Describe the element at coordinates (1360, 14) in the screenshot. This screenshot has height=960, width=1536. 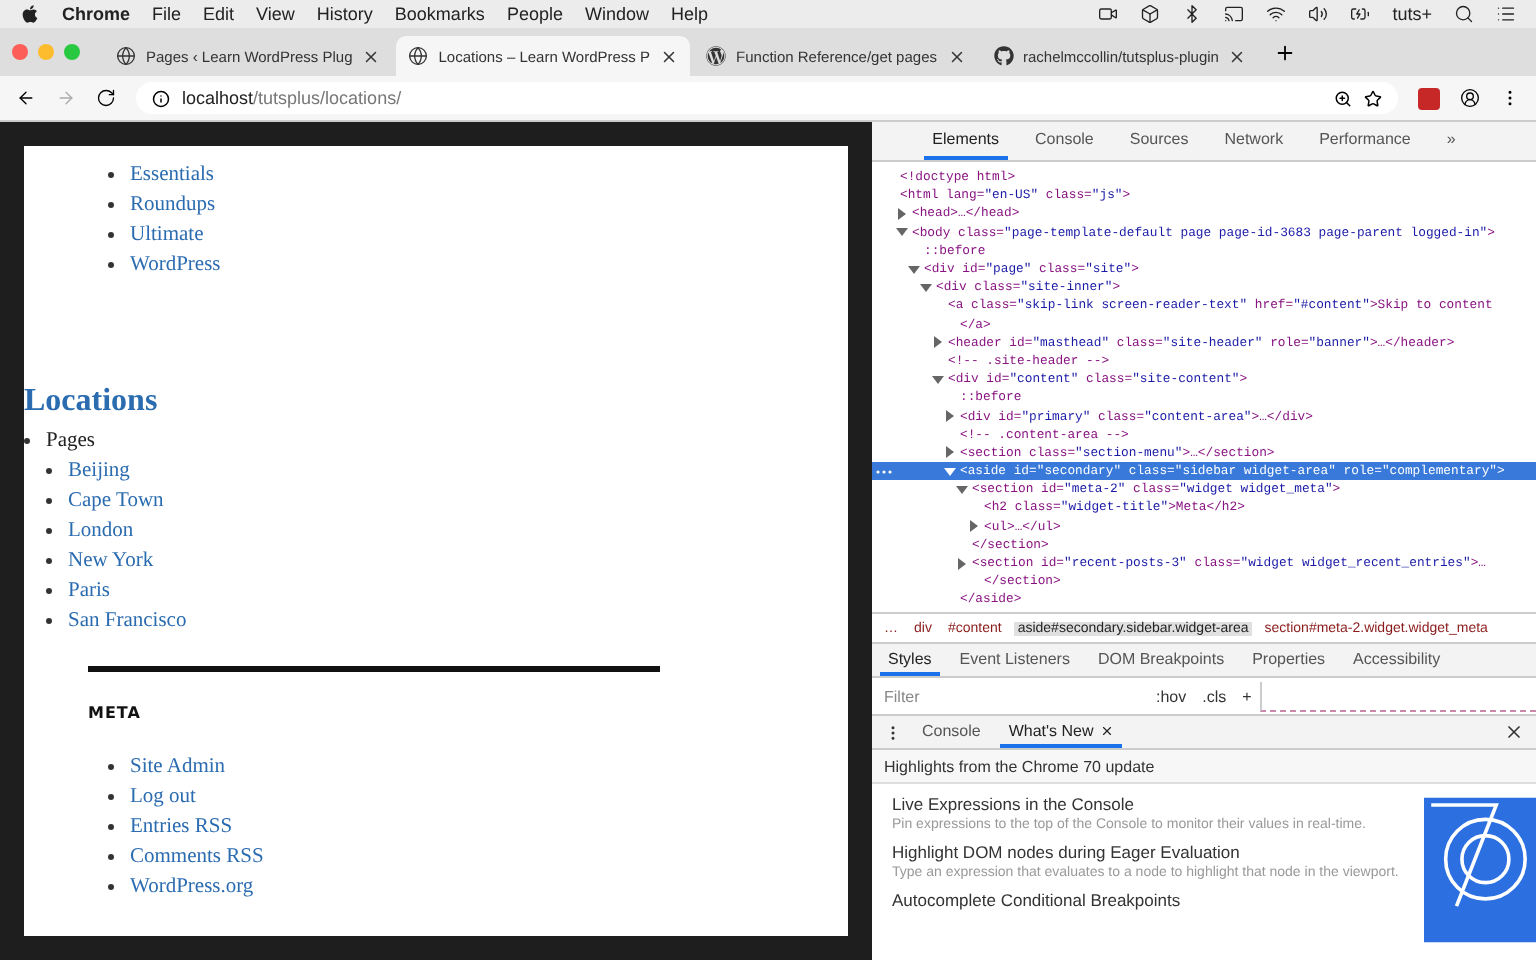
I see `battery-icon` at that location.